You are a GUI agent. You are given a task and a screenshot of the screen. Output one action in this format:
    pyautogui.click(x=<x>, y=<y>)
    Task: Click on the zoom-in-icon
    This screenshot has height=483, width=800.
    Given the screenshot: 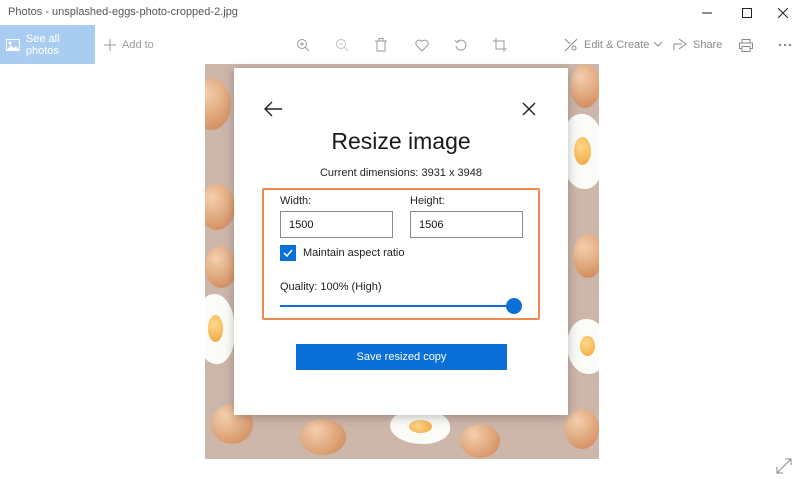 What is the action you would take?
    pyautogui.click(x=303, y=45)
    